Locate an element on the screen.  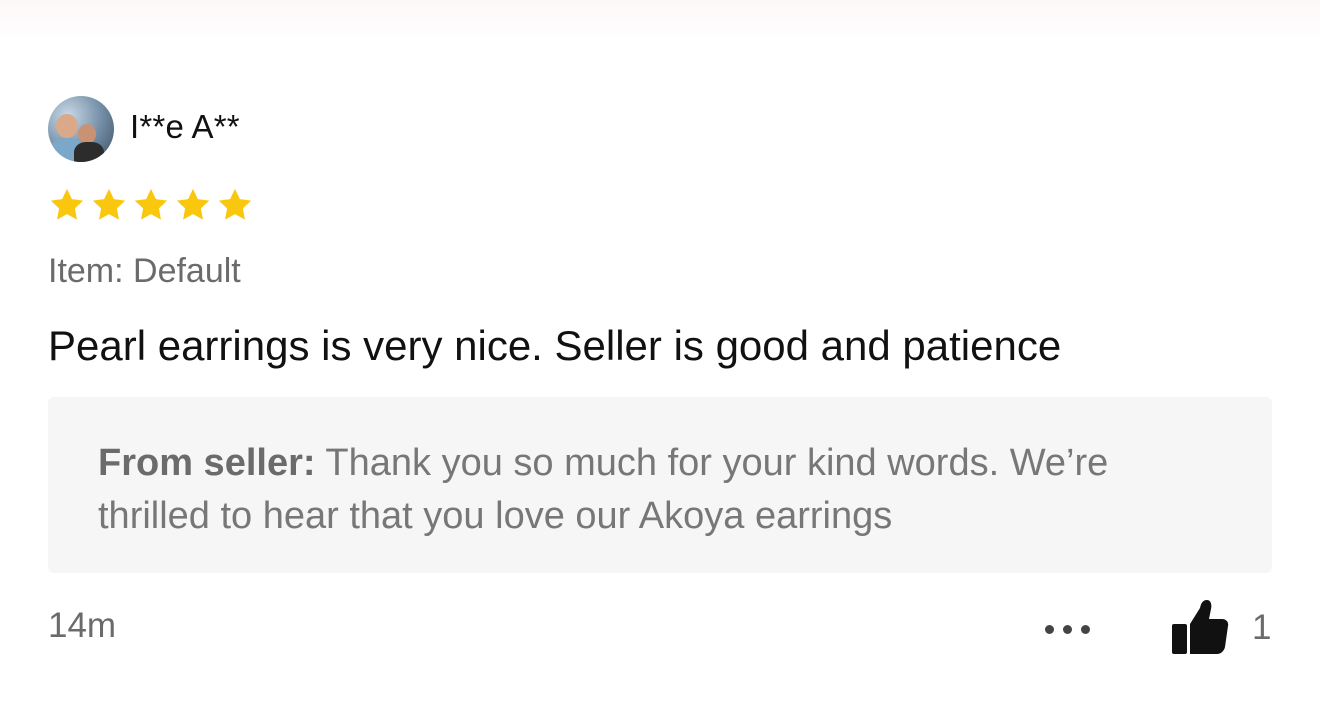
thumbs-up-icon is located at coordinates (1200, 627).